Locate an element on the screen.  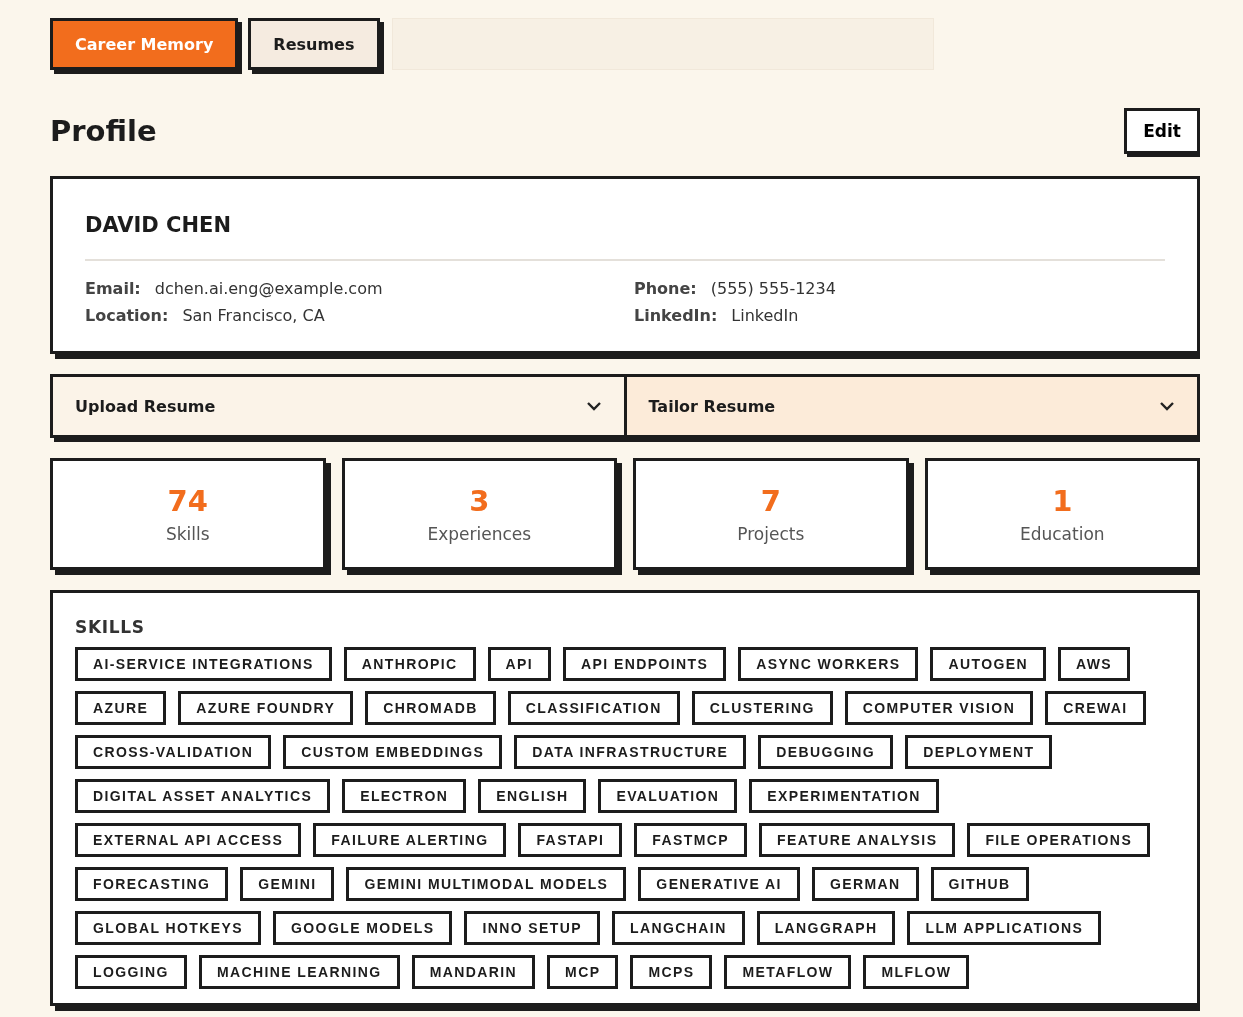
stat-value: 74 is located at coordinates (187, 501).